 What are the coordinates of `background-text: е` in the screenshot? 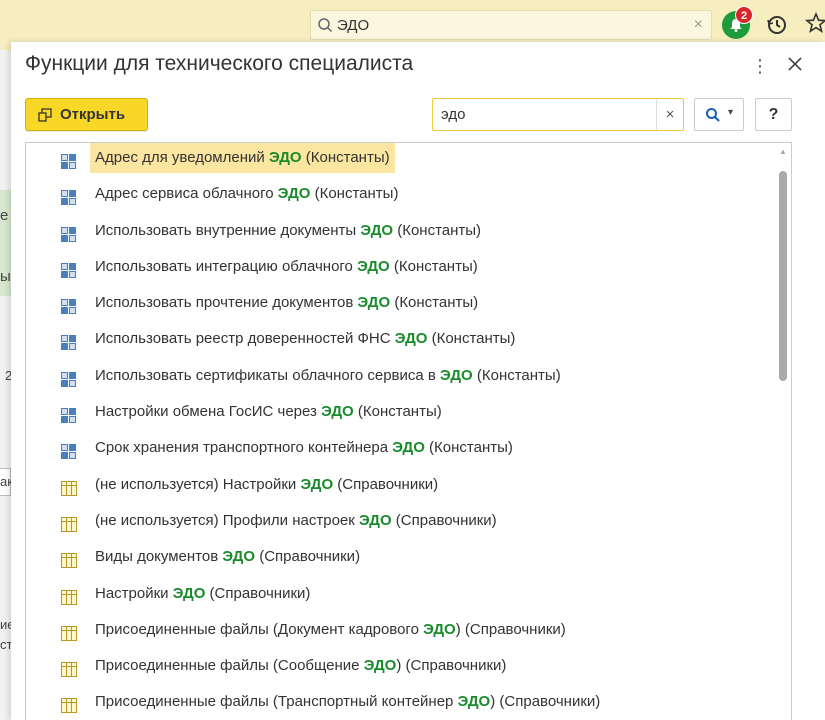 It's located at (4, 215).